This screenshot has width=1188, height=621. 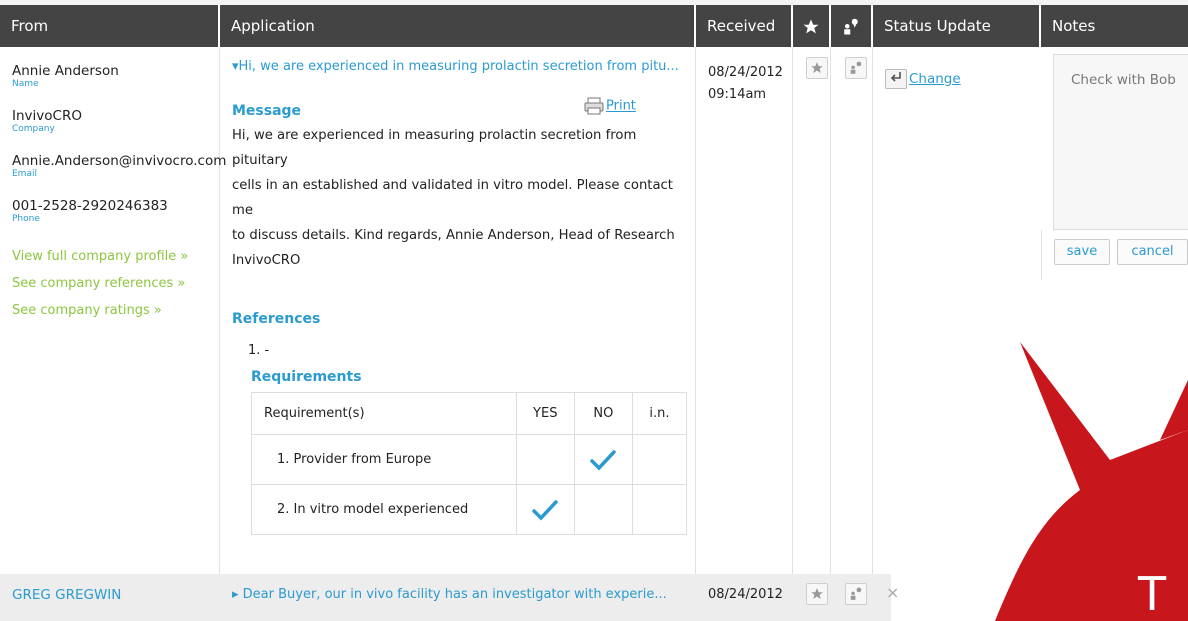 I want to click on view-company-profile-link: View full company profile », so click(x=114, y=256).